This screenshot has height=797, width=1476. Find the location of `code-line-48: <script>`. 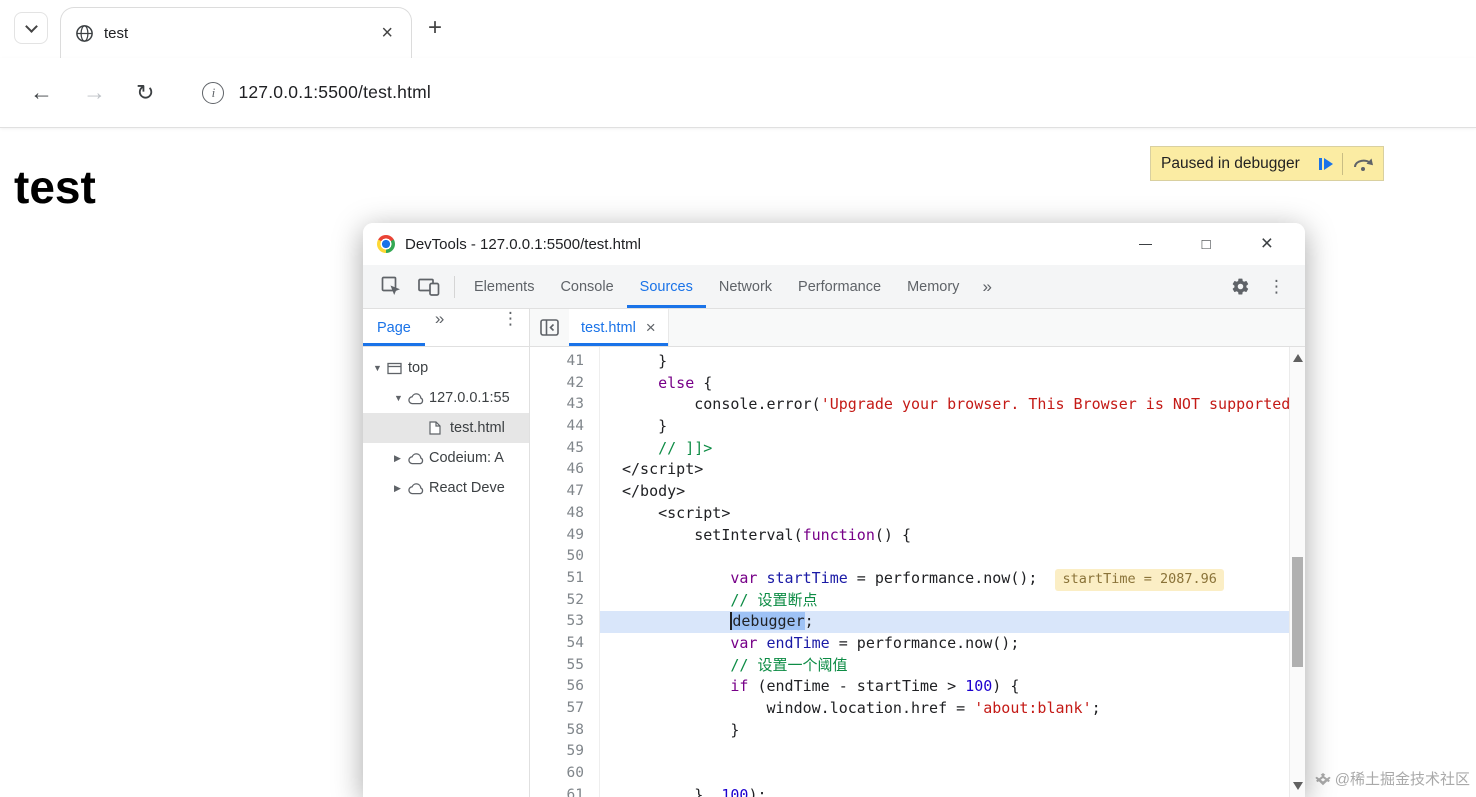

code-line-48: <script> is located at coordinates (944, 514).